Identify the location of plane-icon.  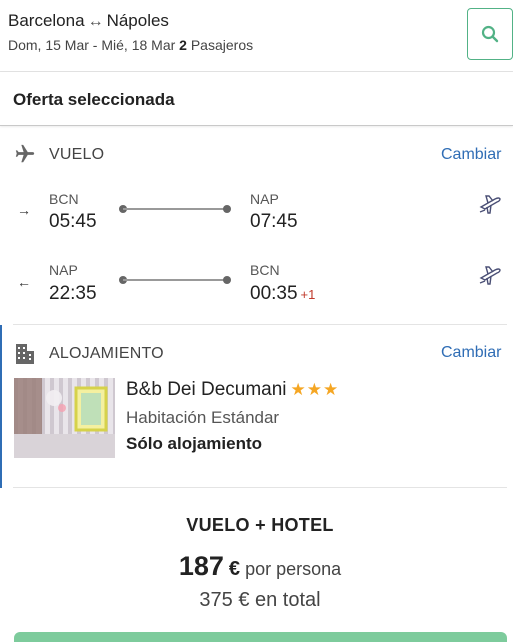
(25, 153).